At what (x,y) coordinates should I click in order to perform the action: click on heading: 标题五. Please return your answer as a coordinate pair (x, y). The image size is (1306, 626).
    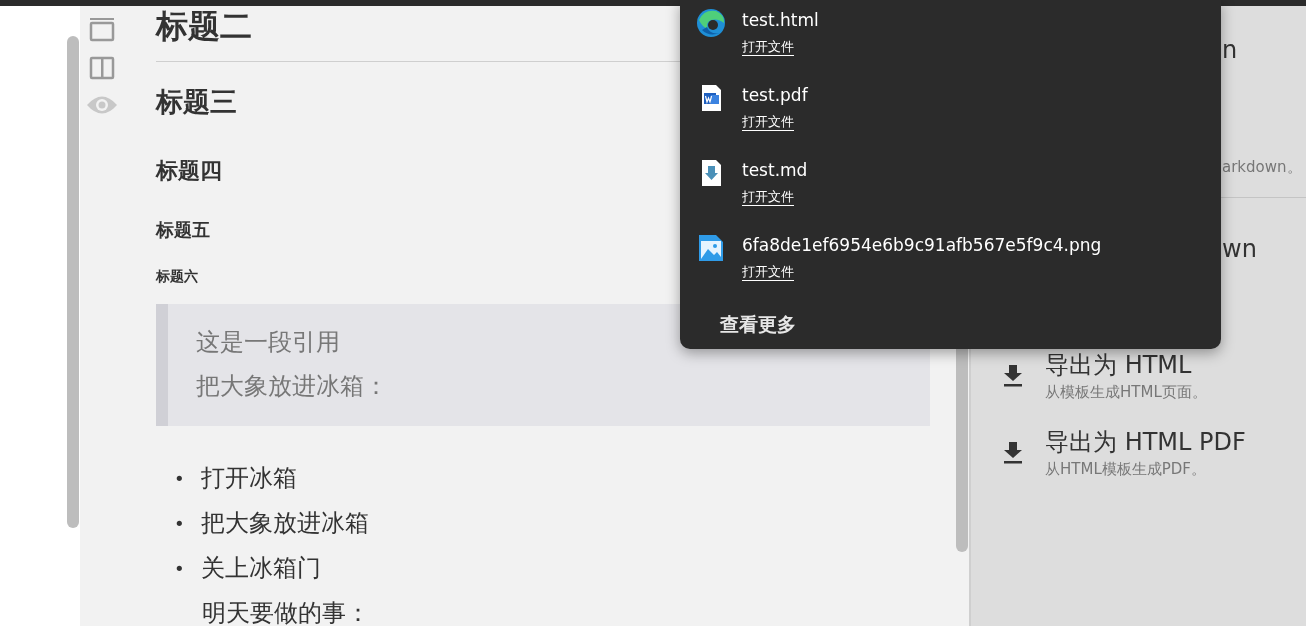
    Looking at the image, I should click on (183, 230).